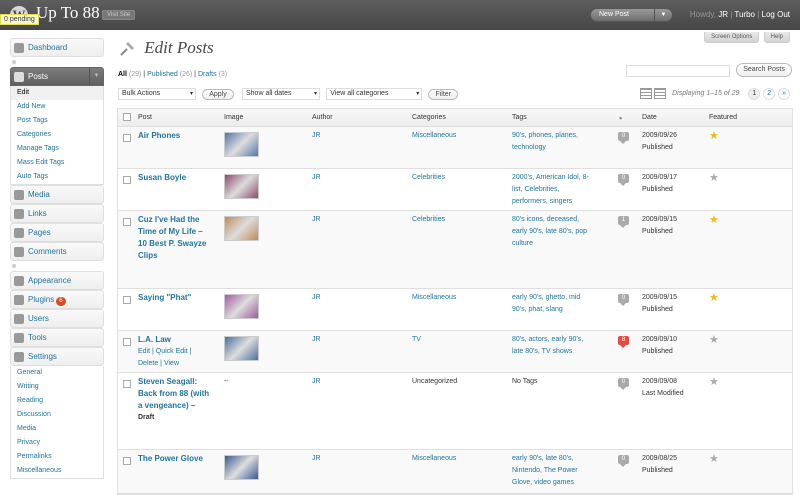 The height and width of the screenshot is (495, 800). Describe the element at coordinates (172, 351) in the screenshot. I see `quick-edit-link: Quick Edit` at that location.